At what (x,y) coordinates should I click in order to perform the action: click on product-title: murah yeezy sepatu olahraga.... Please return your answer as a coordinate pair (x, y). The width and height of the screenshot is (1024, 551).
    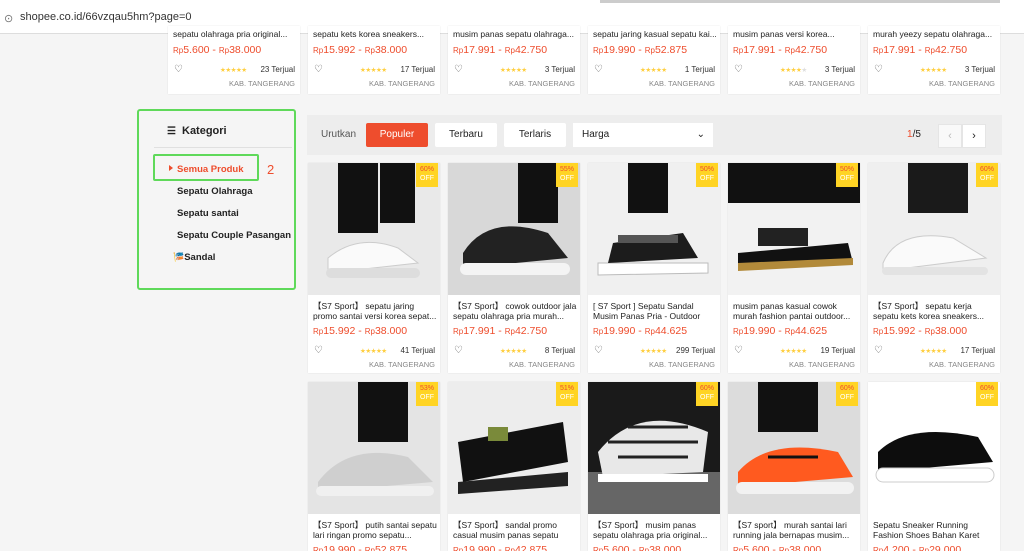
    Looking at the image, I should click on (933, 34).